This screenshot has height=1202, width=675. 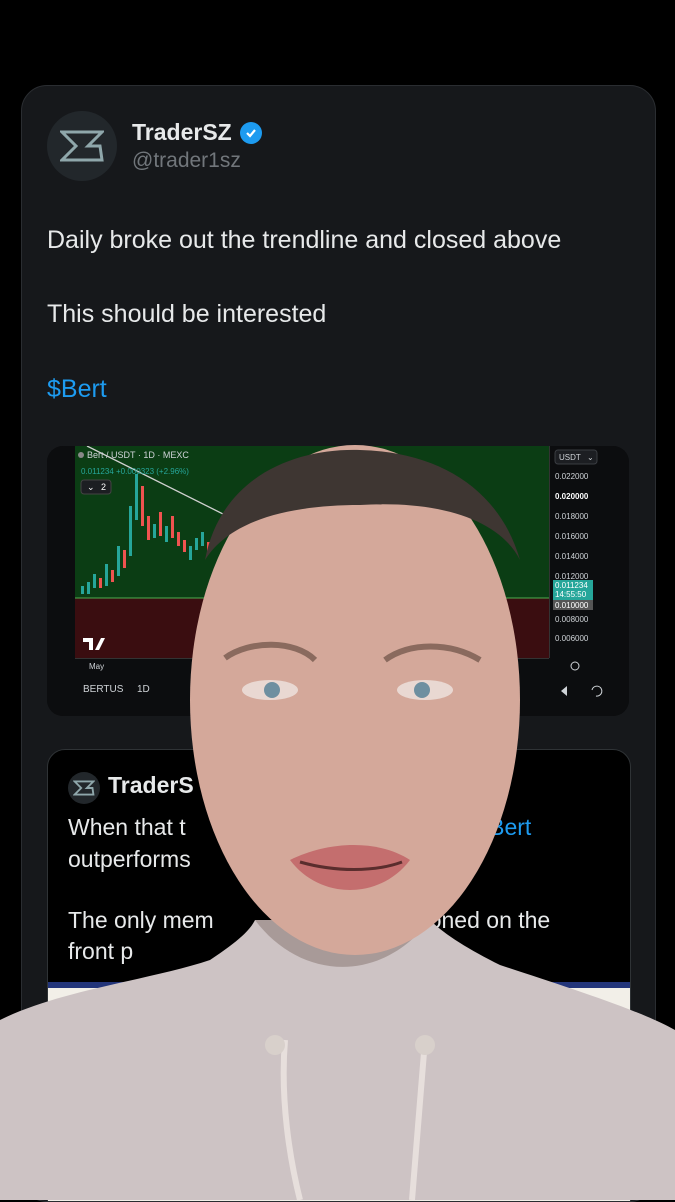 I want to click on red-zone, so click(x=312, y=628).